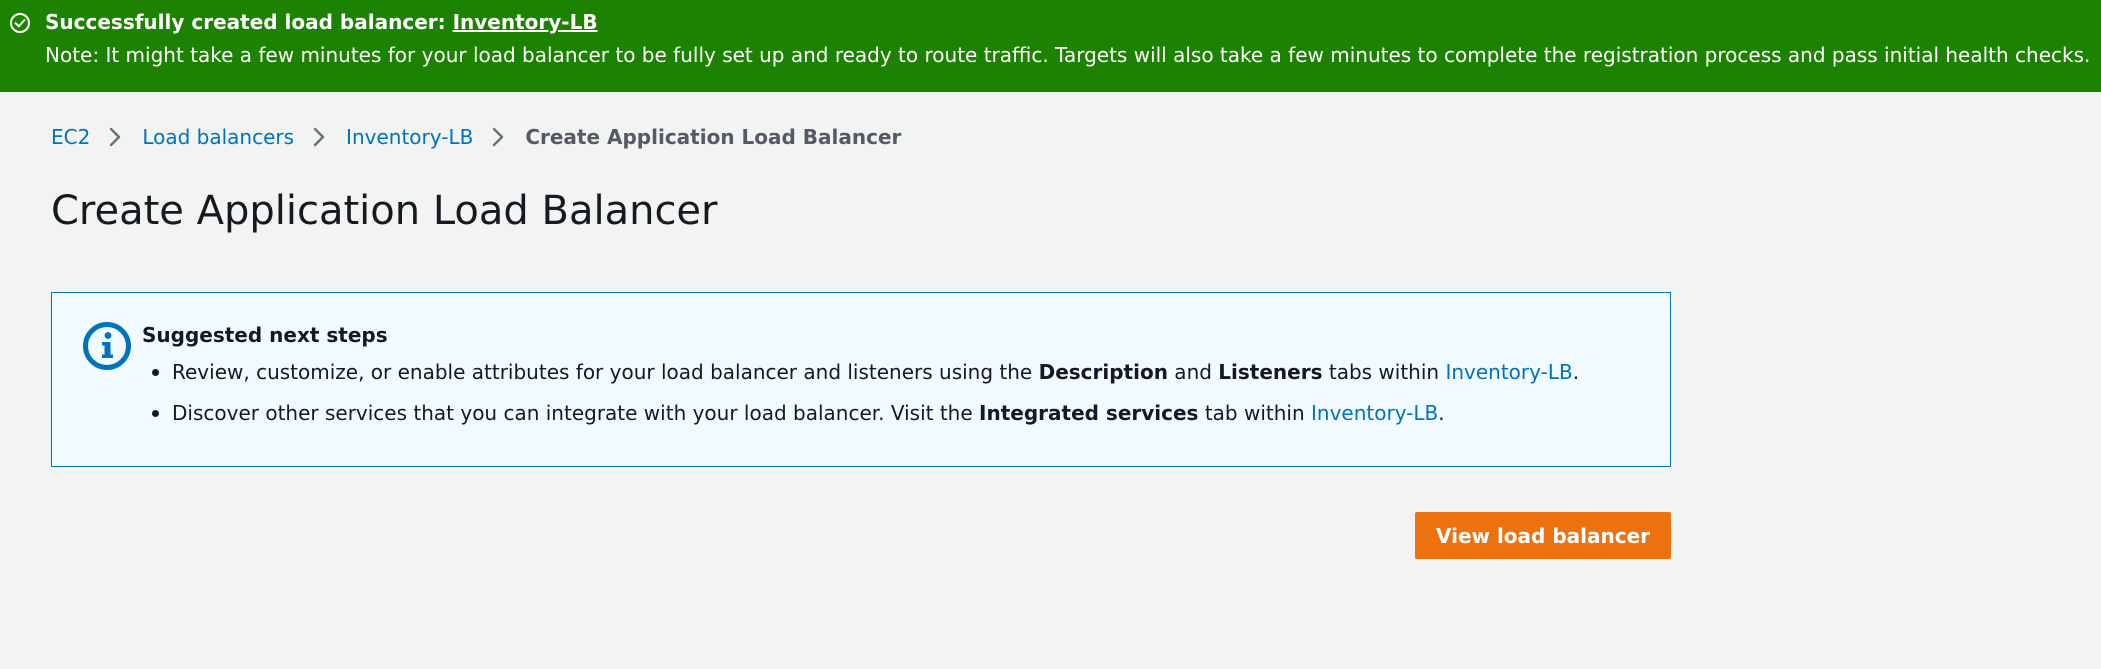 The width and height of the screenshot is (2101, 669). What do you see at coordinates (1270, 372) in the screenshot?
I see `listeners-tab-label: Listeners` at bounding box center [1270, 372].